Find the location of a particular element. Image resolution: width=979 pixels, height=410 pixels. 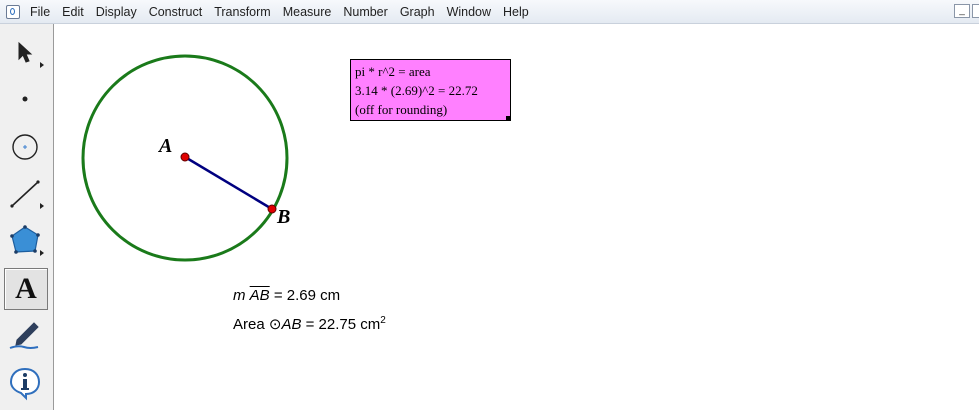

menu-file: File is located at coordinates (40, 12).